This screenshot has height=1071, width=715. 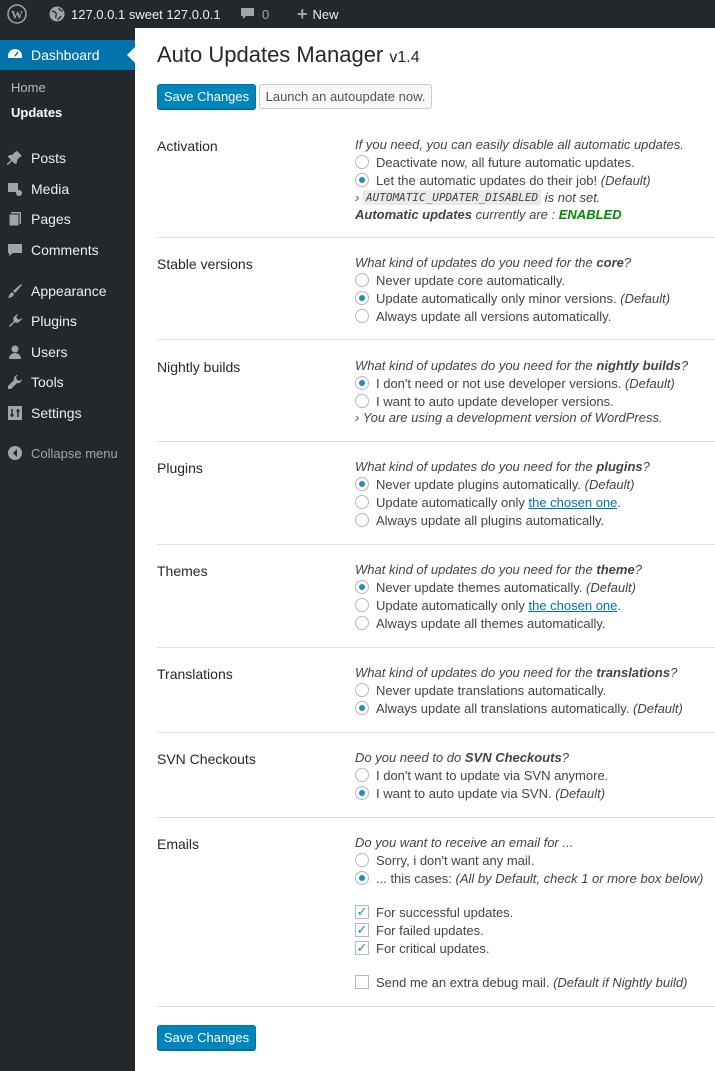 I want to click on question-end: ?, so click(x=627, y=262).